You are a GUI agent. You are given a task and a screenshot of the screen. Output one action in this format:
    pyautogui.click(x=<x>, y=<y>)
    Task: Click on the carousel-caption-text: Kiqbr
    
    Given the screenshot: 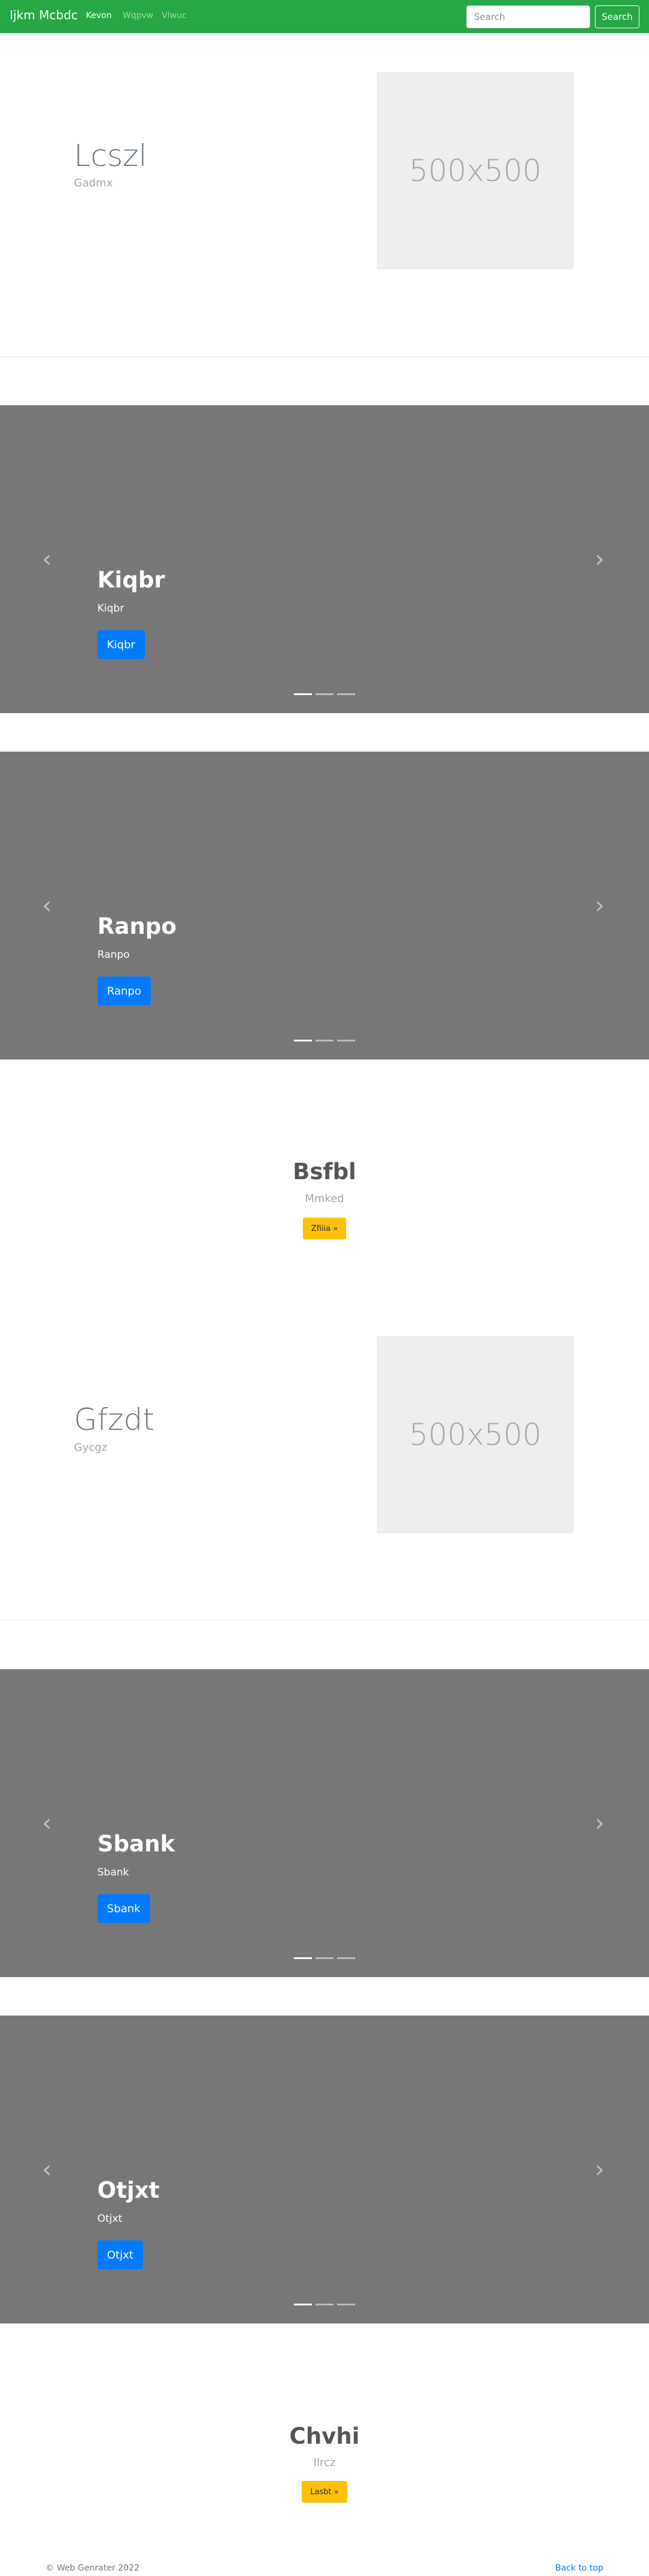 What is the action you would take?
    pyautogui.click(x=111, y=609)
    